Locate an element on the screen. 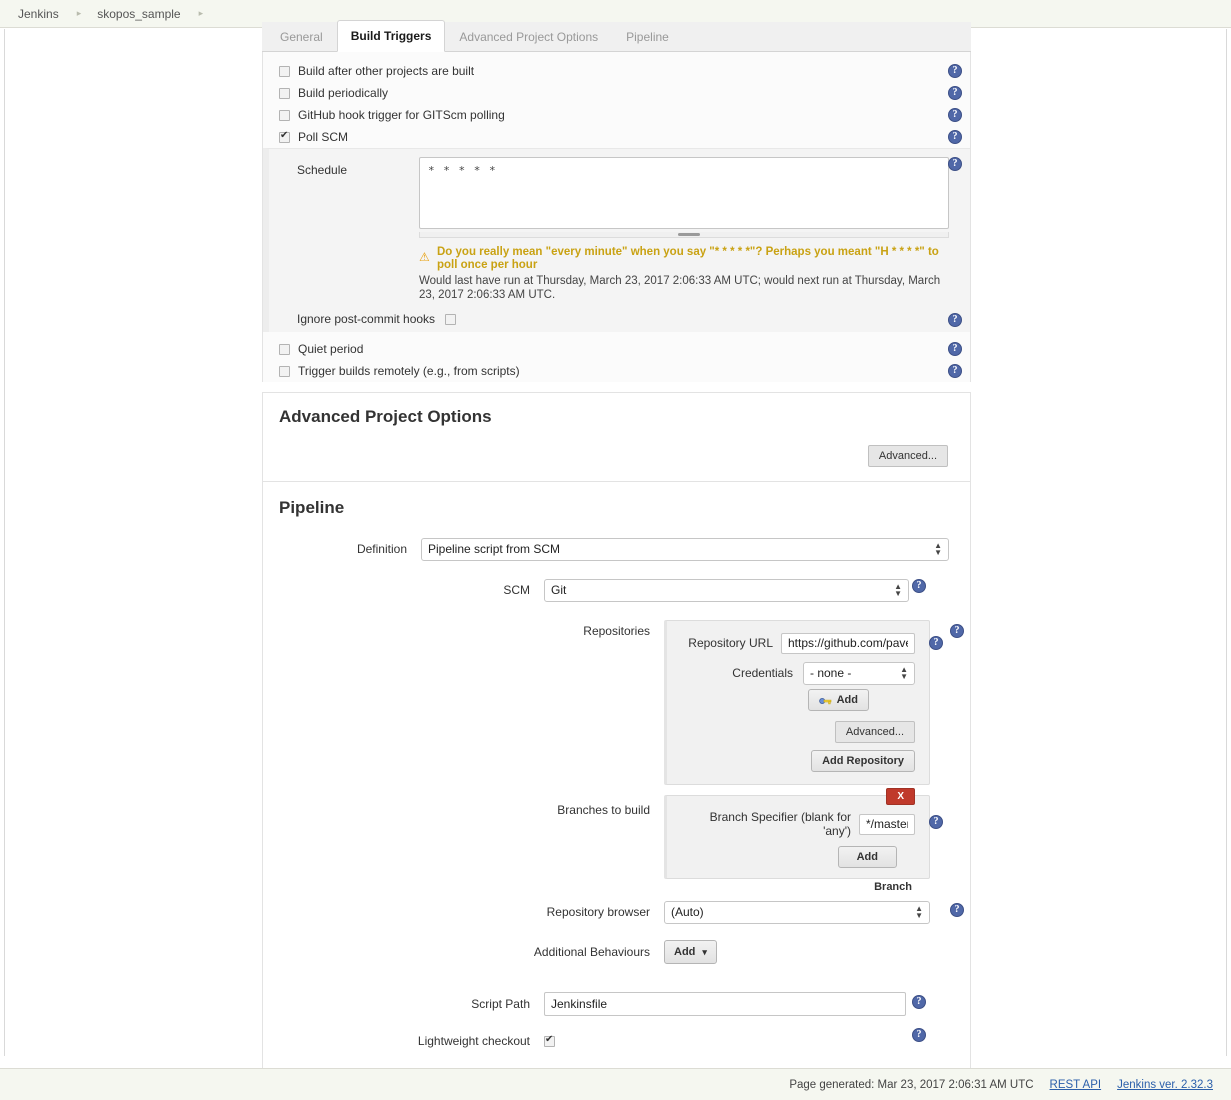  help-icon-ignore-post-commit-hooks: ? is located at coordinates (955, 320).